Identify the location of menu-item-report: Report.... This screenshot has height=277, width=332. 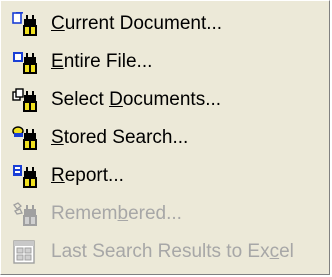
(165, 176).